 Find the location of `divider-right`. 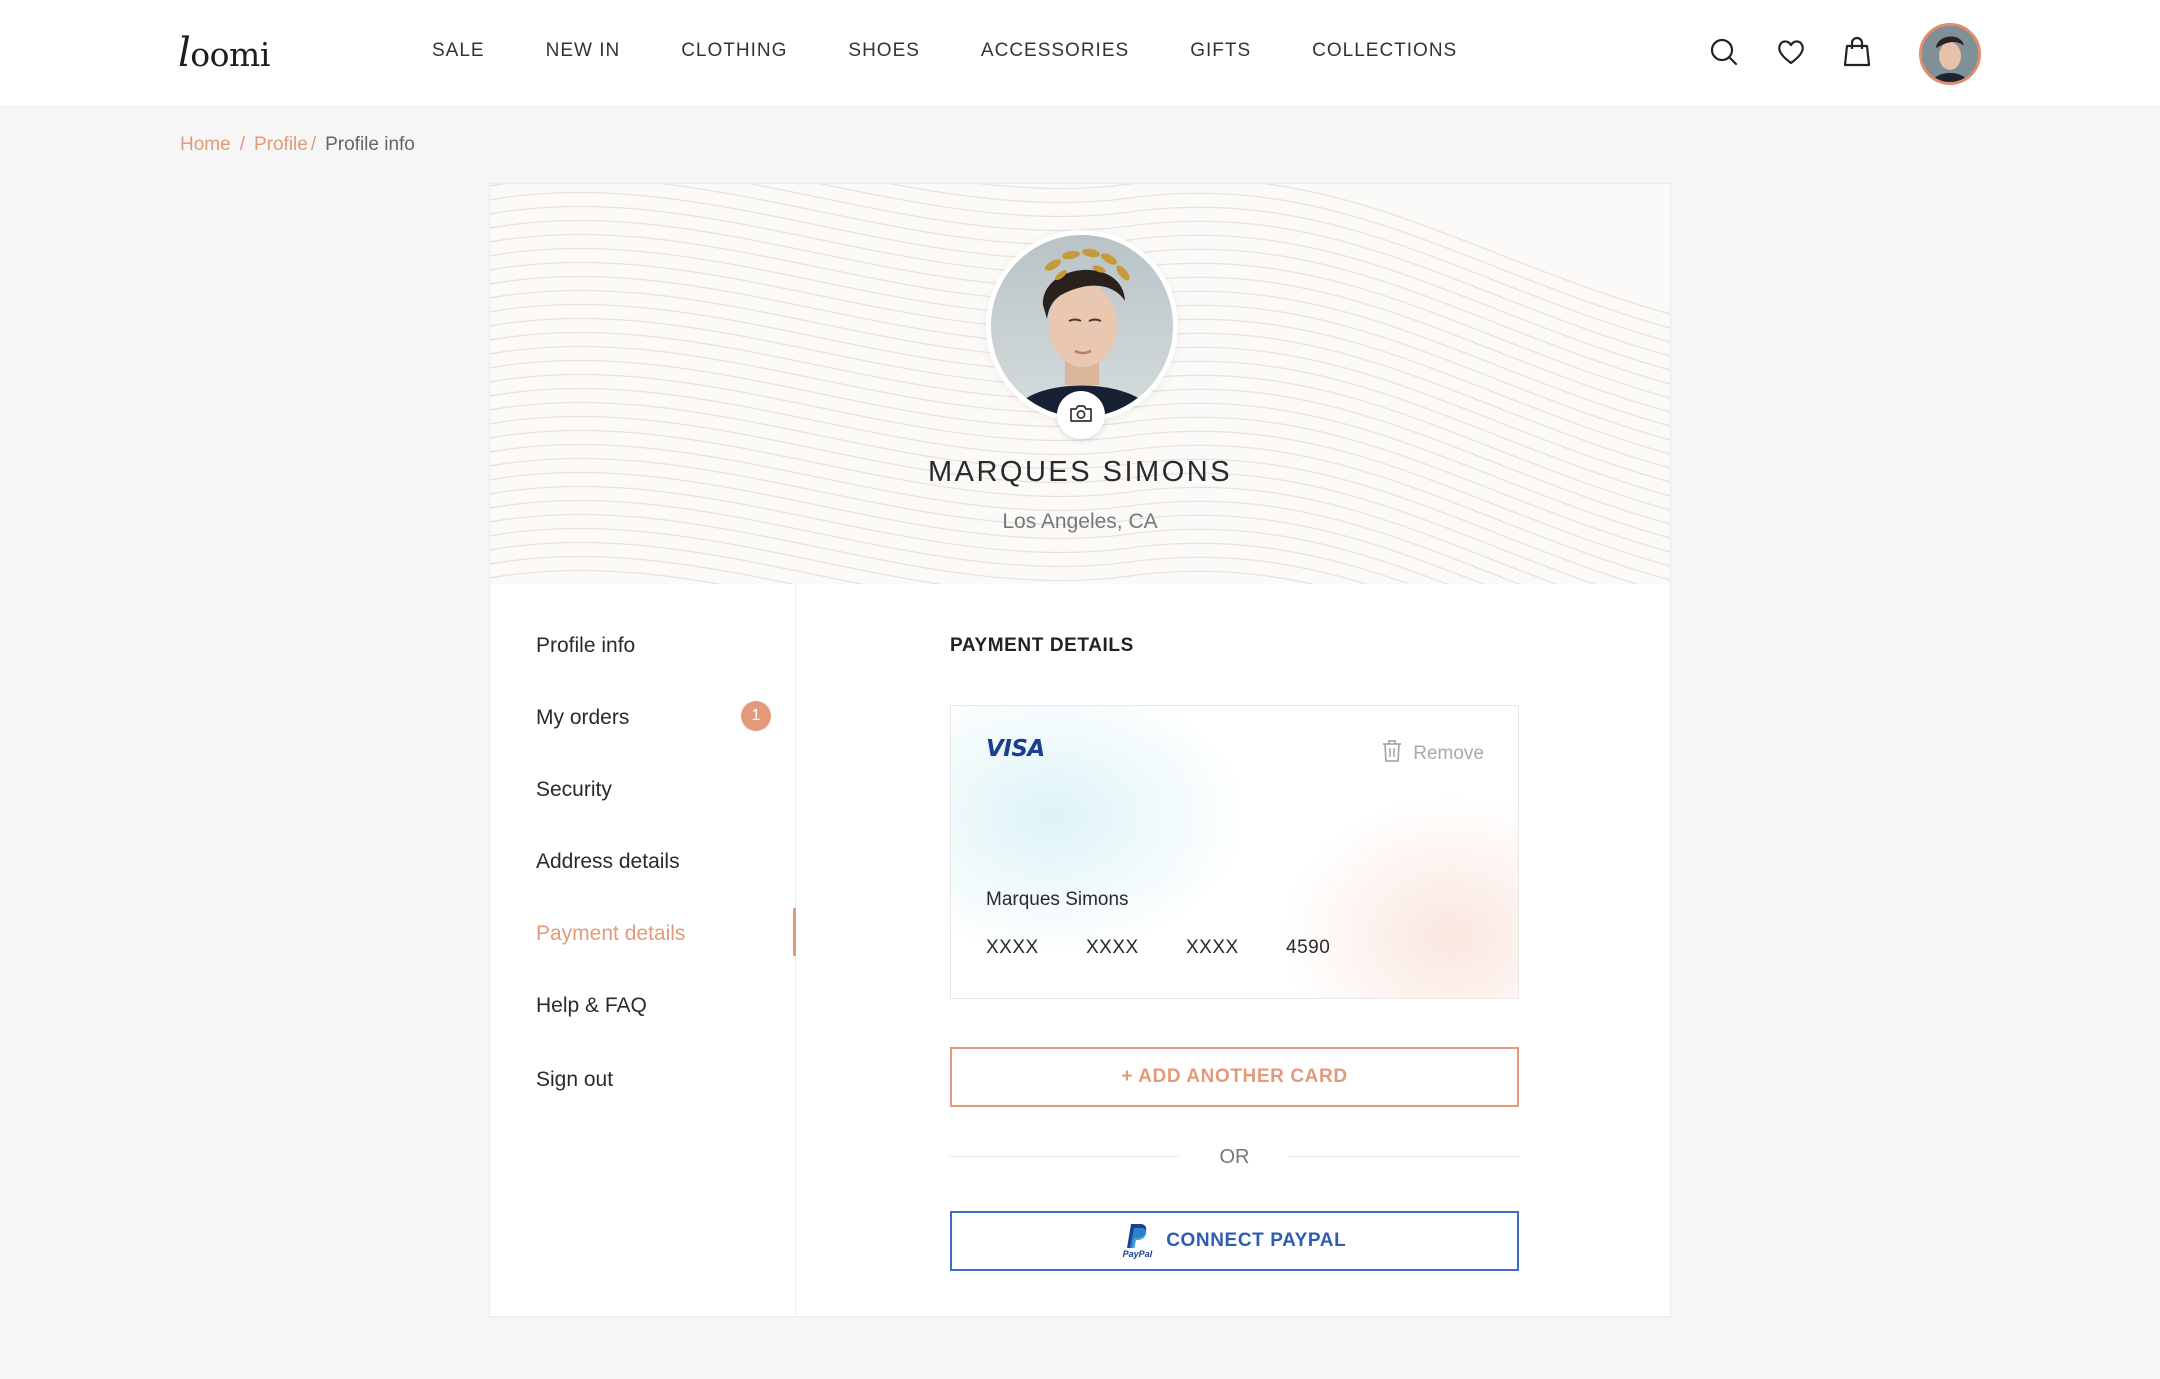

divider-right is located at coordinates (1403, 1156).